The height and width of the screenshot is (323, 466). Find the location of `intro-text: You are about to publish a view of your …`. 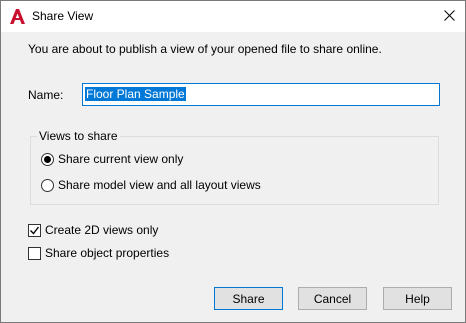

intro-text: You are about to publish a view of your … is located at coordinates (205, 49).